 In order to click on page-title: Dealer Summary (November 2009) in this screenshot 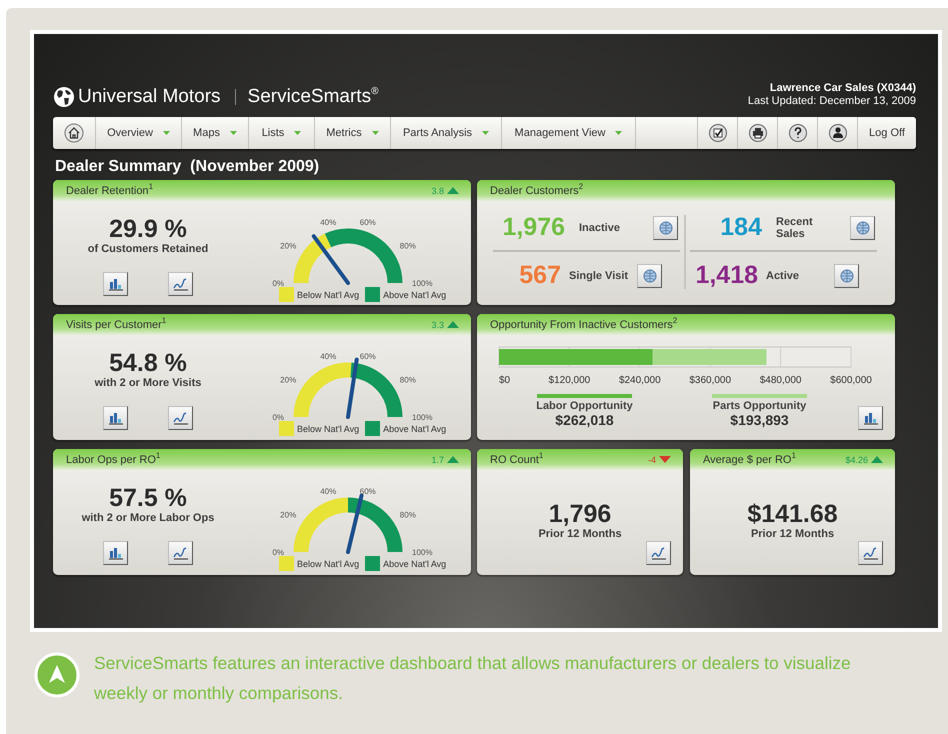, I will do `click(187, 167)`.